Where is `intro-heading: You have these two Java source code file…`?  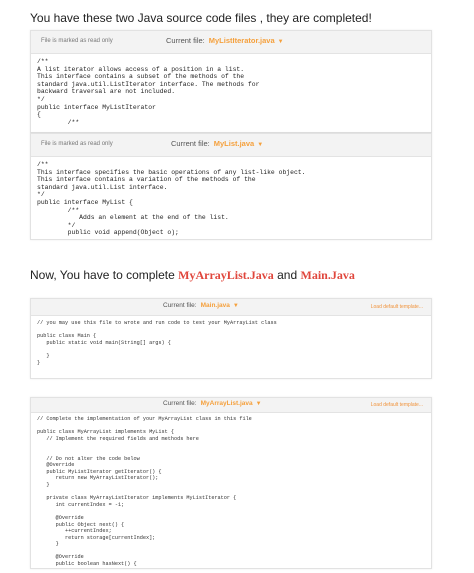 intro-heading: You have these two Java source code file… is located at coordinates (201, 18).